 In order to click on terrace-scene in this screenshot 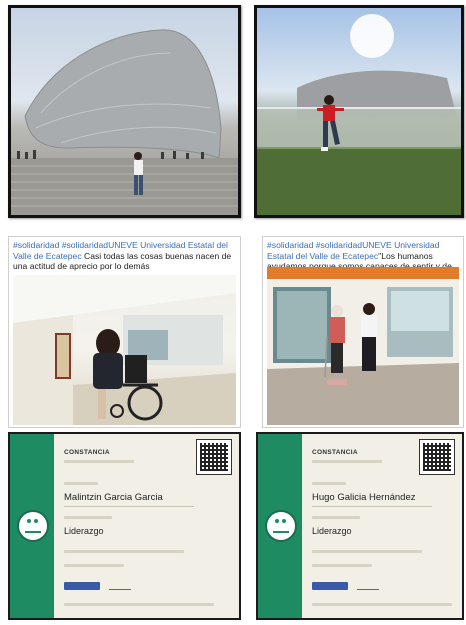, I will do `click(359, 111)`.